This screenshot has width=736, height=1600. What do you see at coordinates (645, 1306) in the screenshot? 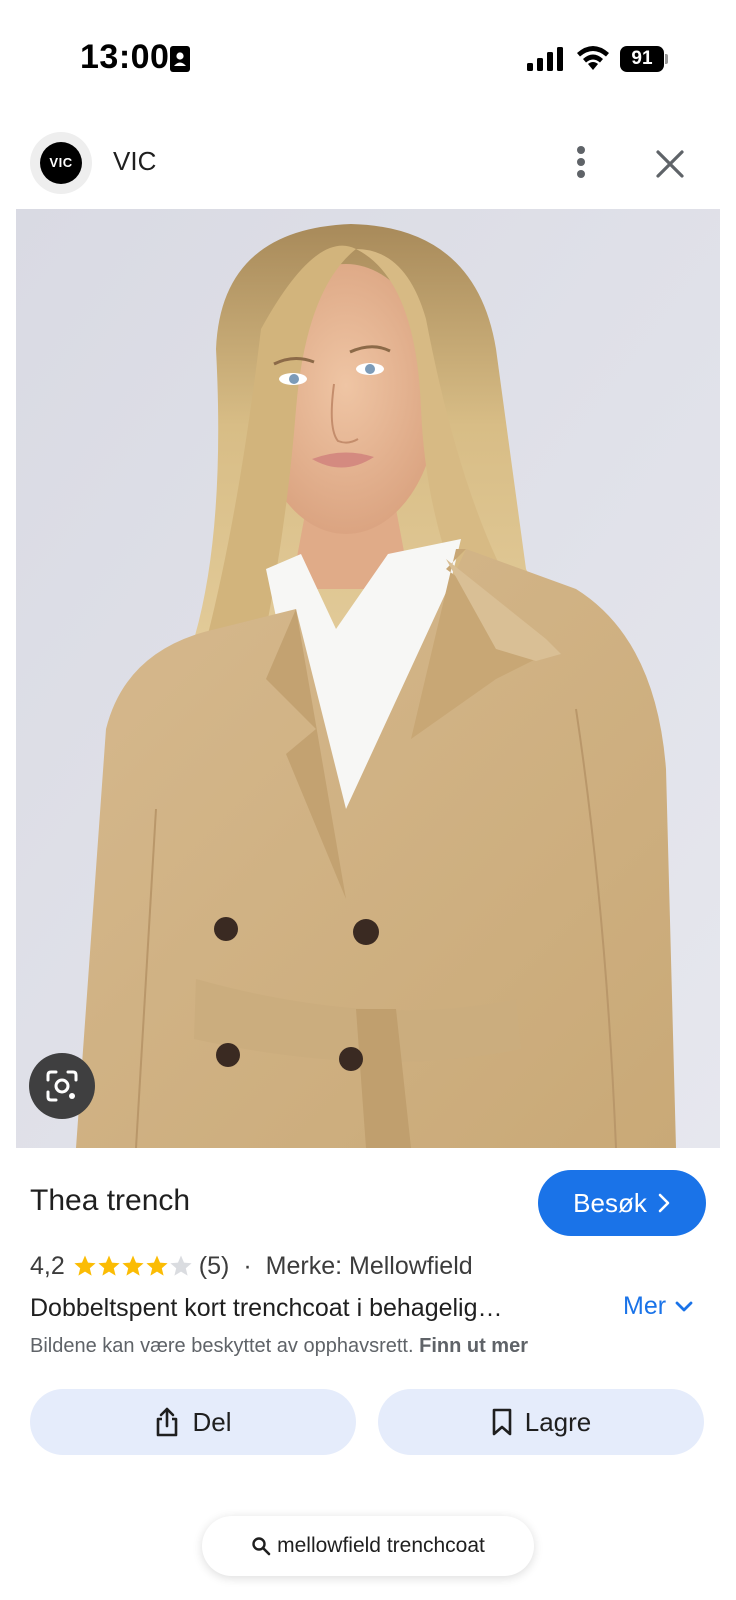
I see `more-button-label: Mer` at bounding box center [645, 1306].